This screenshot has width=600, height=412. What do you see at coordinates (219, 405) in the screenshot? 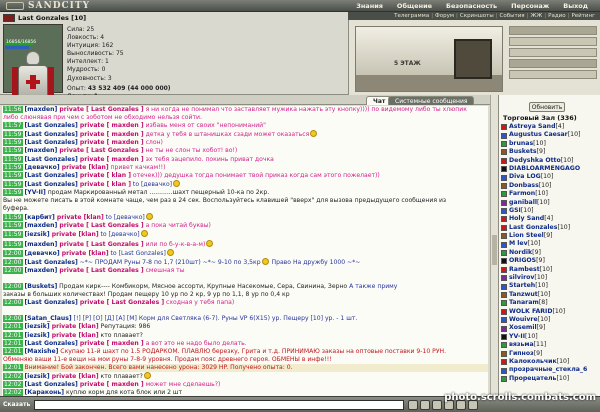
I see `chat-input` at bounding box center [219, 405].